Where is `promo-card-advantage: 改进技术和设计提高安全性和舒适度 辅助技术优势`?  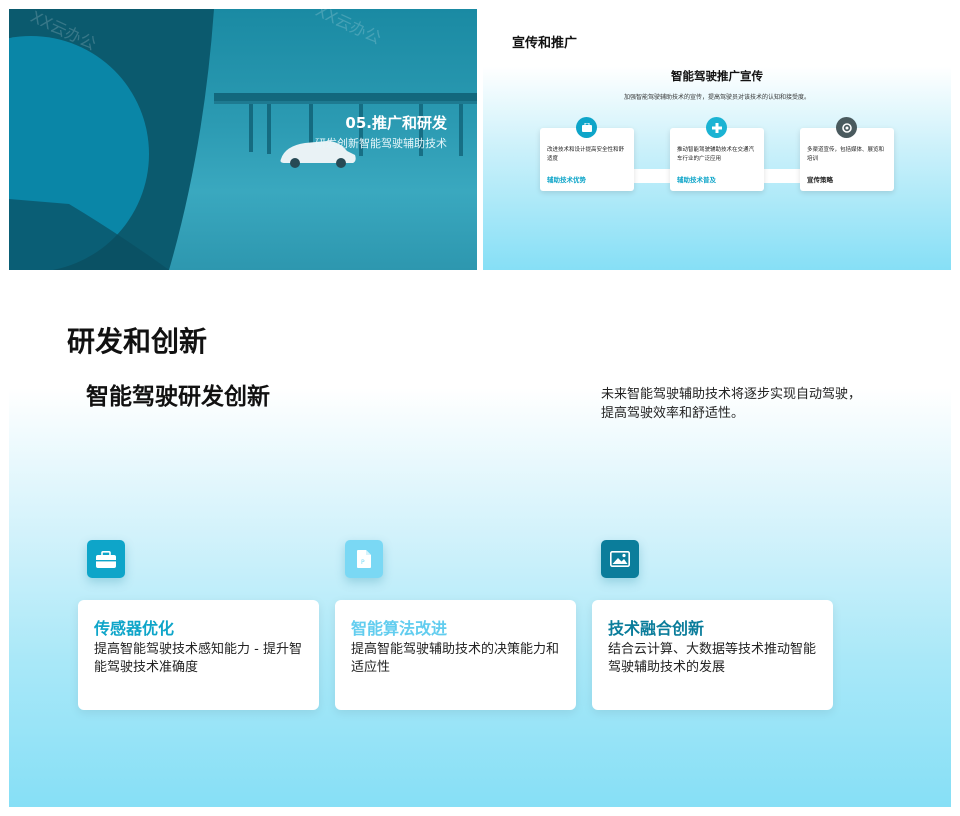 promo-card-advantage: 改进技术和设计提高安全性和舒适度 辅助技术优势 is located at coordinates (587, 154).